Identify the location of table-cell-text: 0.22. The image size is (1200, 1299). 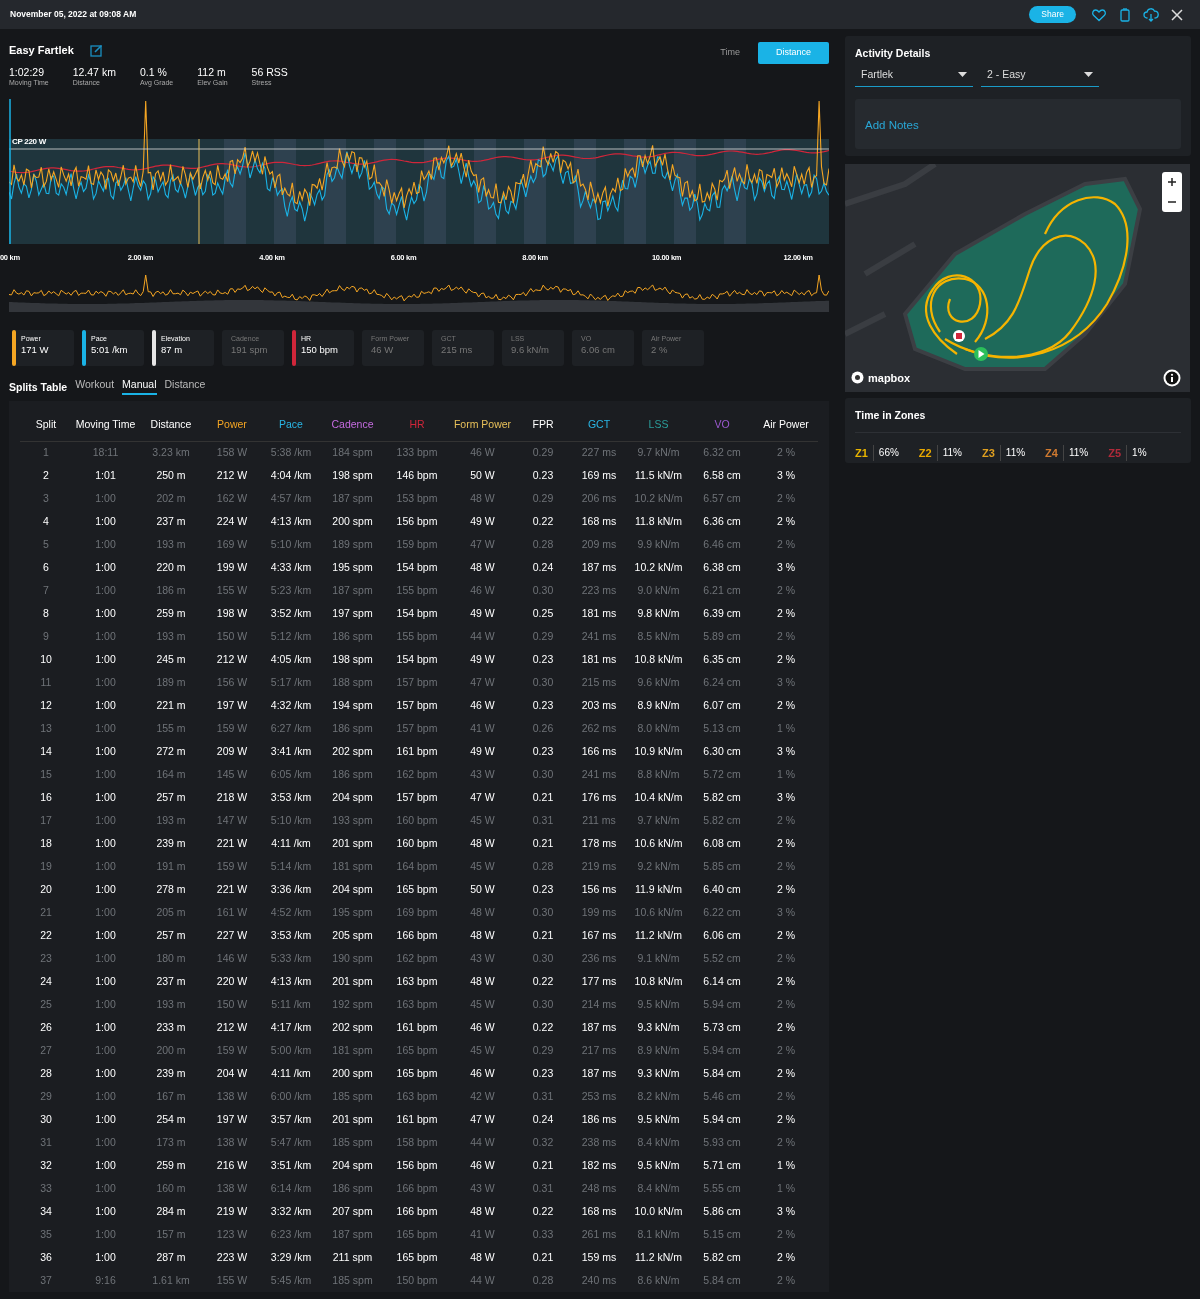
(543, 521).